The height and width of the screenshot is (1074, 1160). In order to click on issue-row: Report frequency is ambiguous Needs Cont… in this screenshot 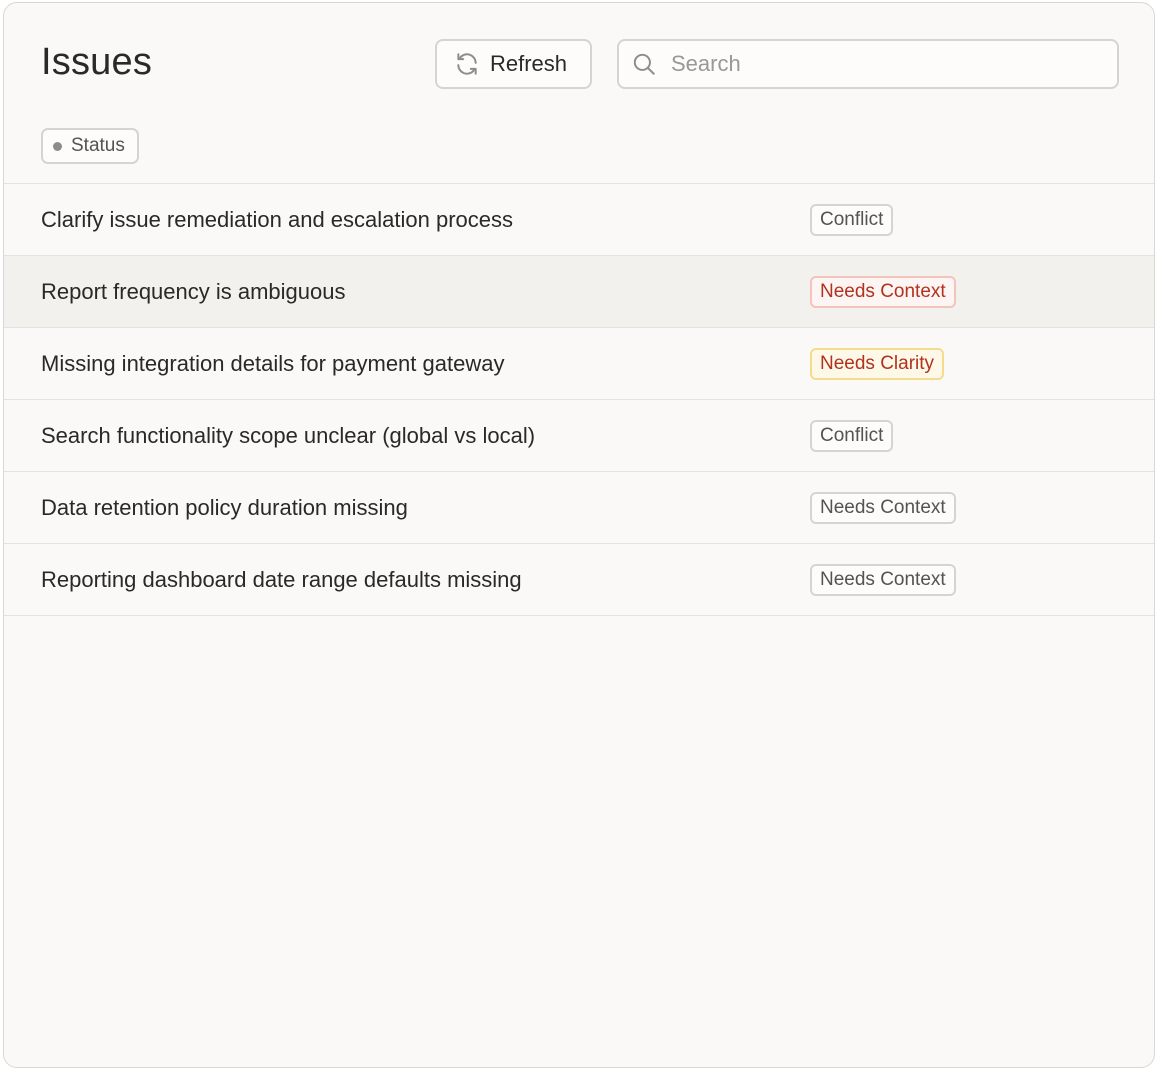, I will do `click(579, 292)`.